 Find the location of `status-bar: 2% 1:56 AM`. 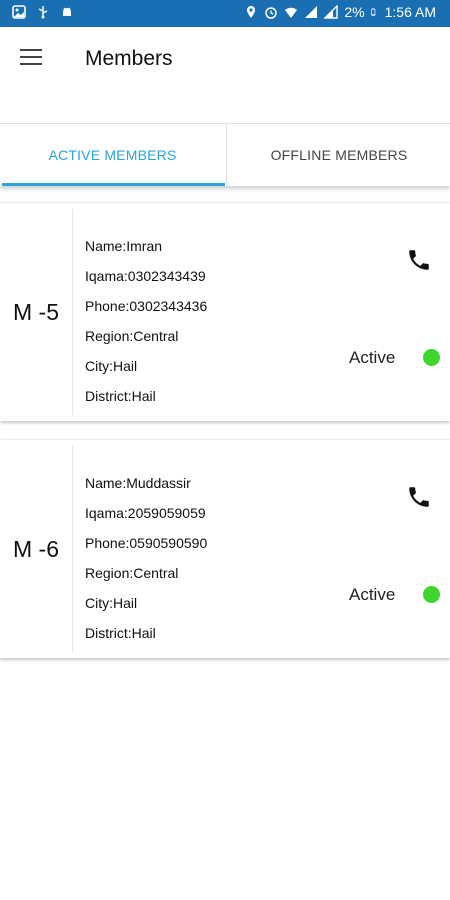

status-bar: 2% 1:56 AM is located at coordinates (225, 13).